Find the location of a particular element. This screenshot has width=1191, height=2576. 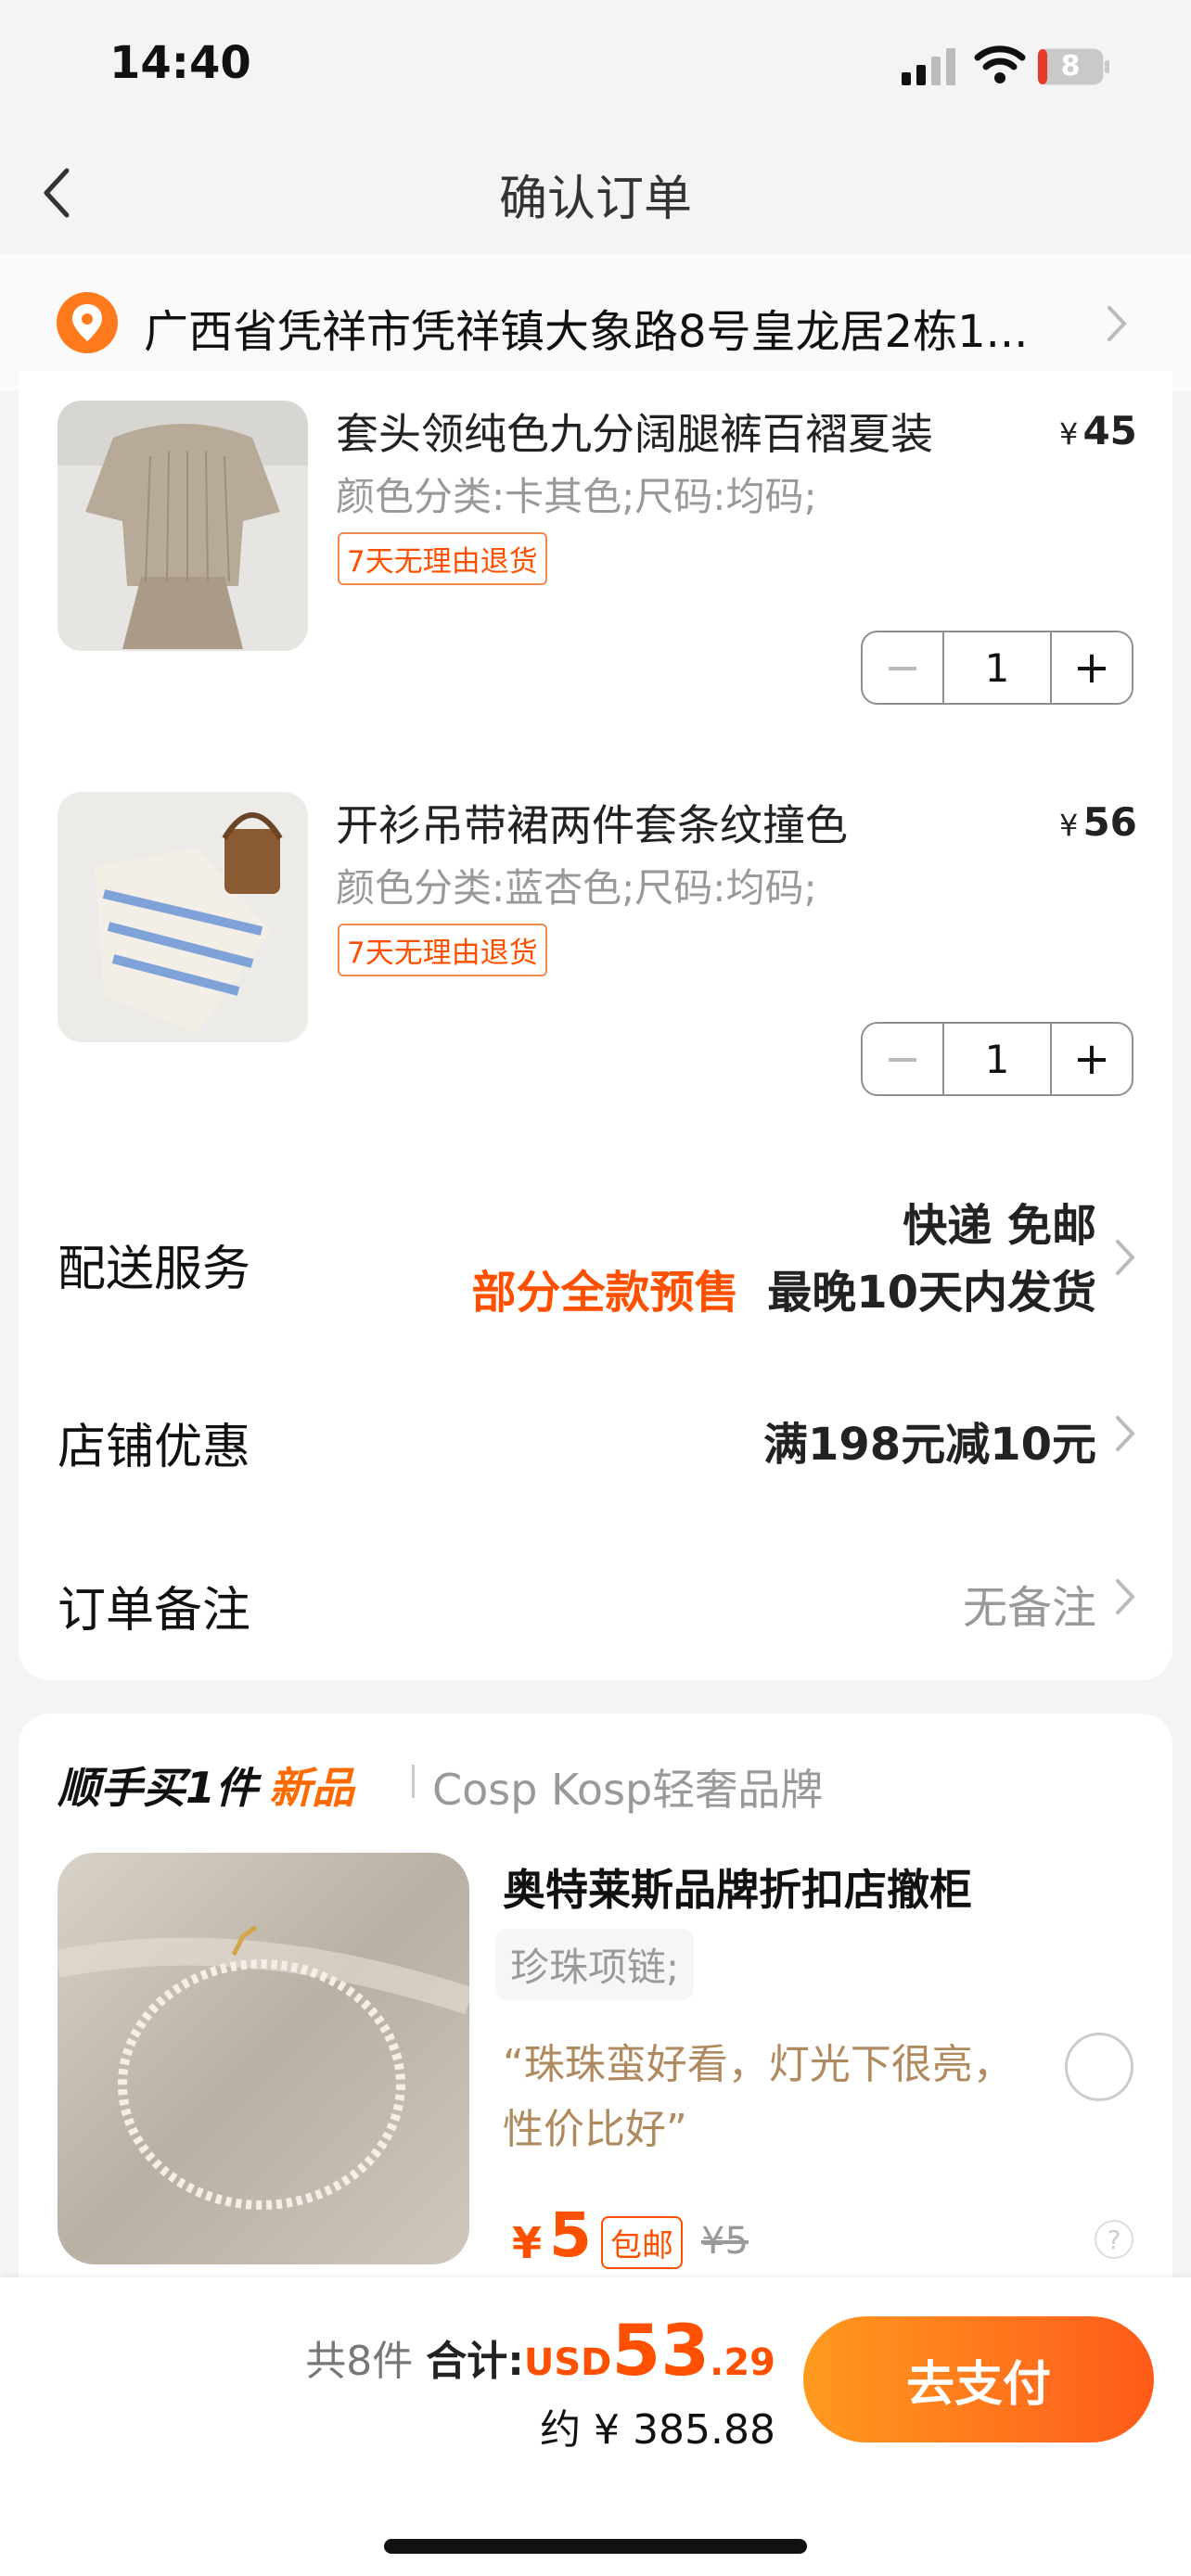

recommend-spec-tag: 珍珠项链; is located at coordinates (595, 1965).